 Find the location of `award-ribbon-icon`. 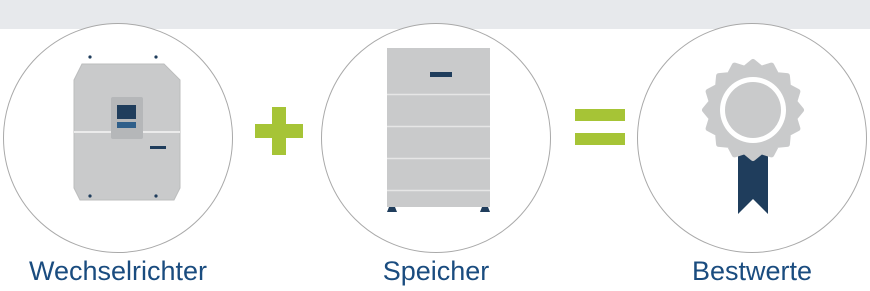

award-ribbon-icon is located at coordinates (753, 136).